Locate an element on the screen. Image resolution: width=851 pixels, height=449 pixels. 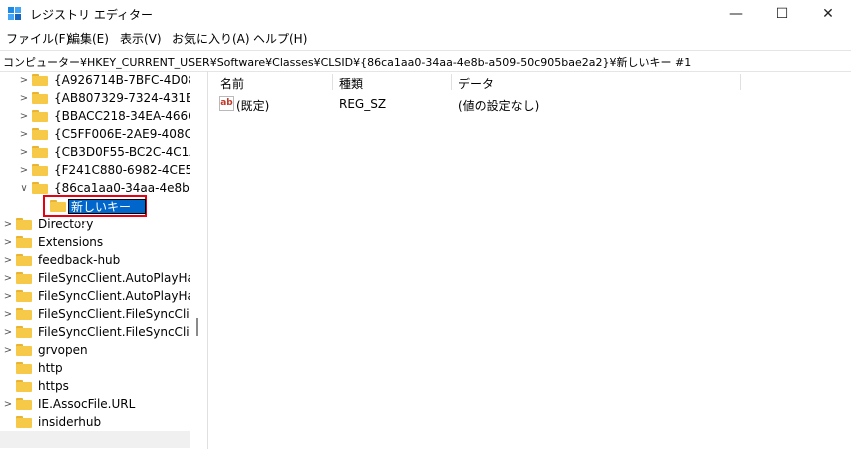
menu-edit: 編集(E) is located at coordinates (88, 38).